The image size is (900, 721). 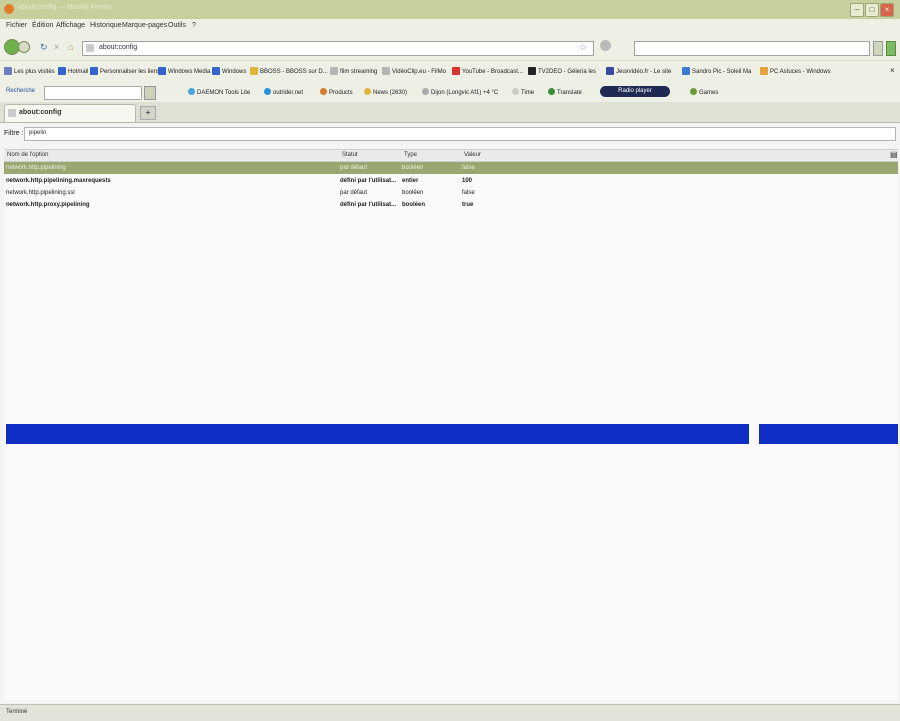 I want to click on column-header-type: Type, so click(x=410, y=155).